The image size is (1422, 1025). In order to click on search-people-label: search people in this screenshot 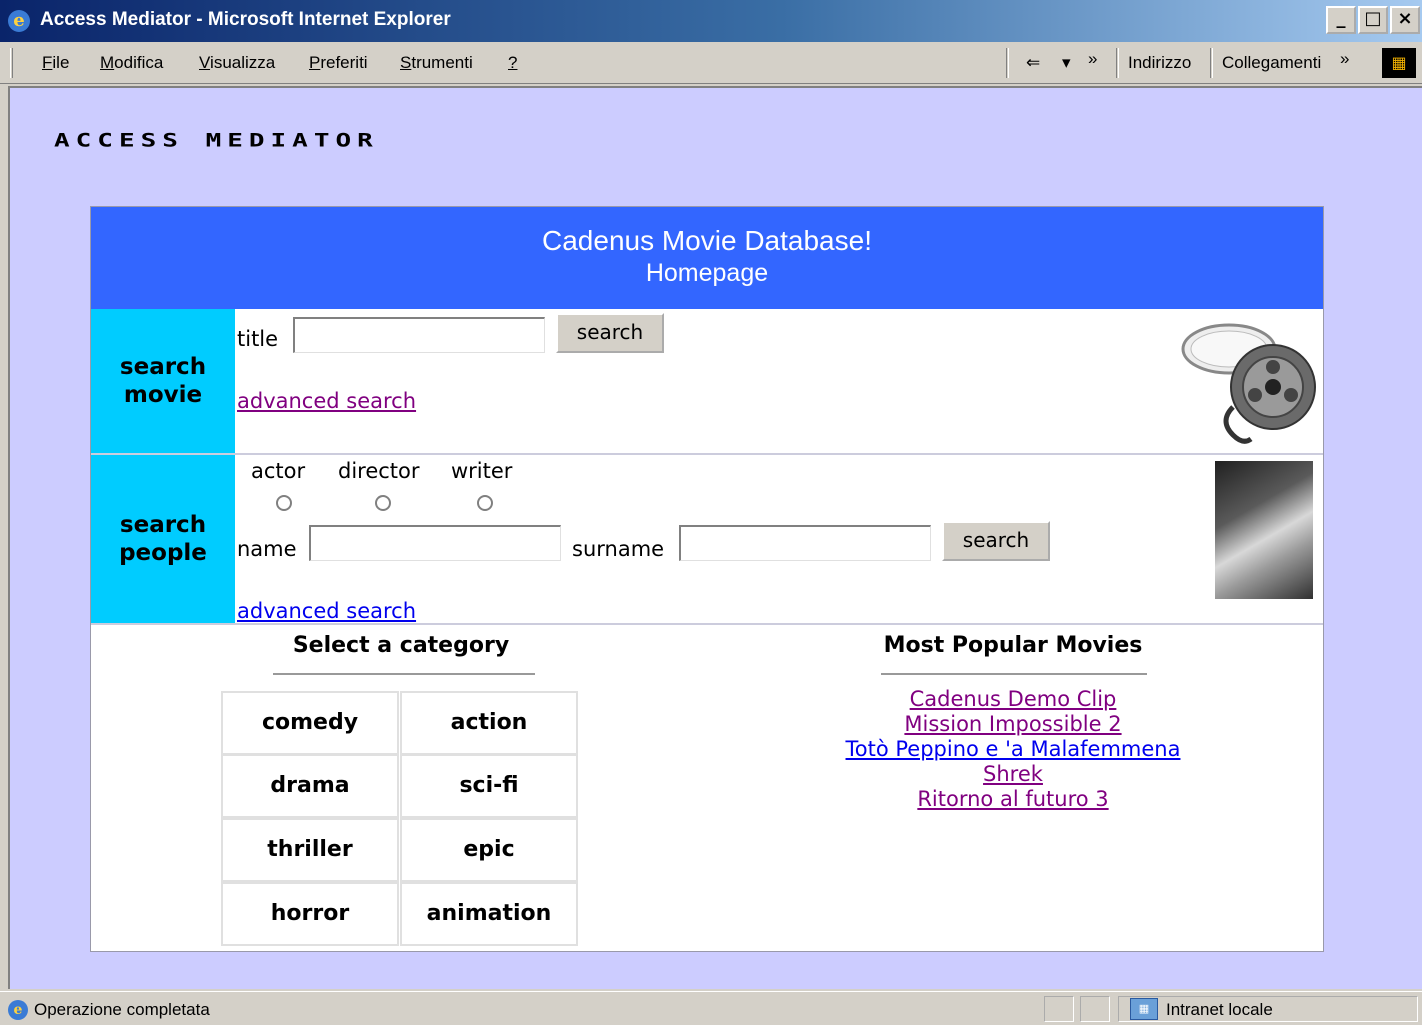, I will do `click(163, 539)`.